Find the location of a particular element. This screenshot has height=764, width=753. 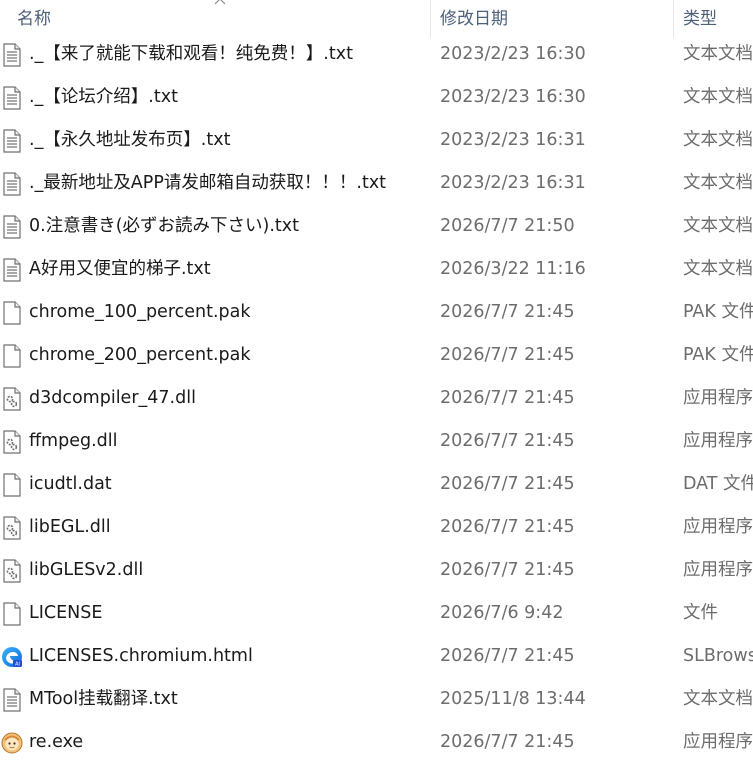

file-name: ._【论坛介绍】.txt is located at coordinates (103, 97).